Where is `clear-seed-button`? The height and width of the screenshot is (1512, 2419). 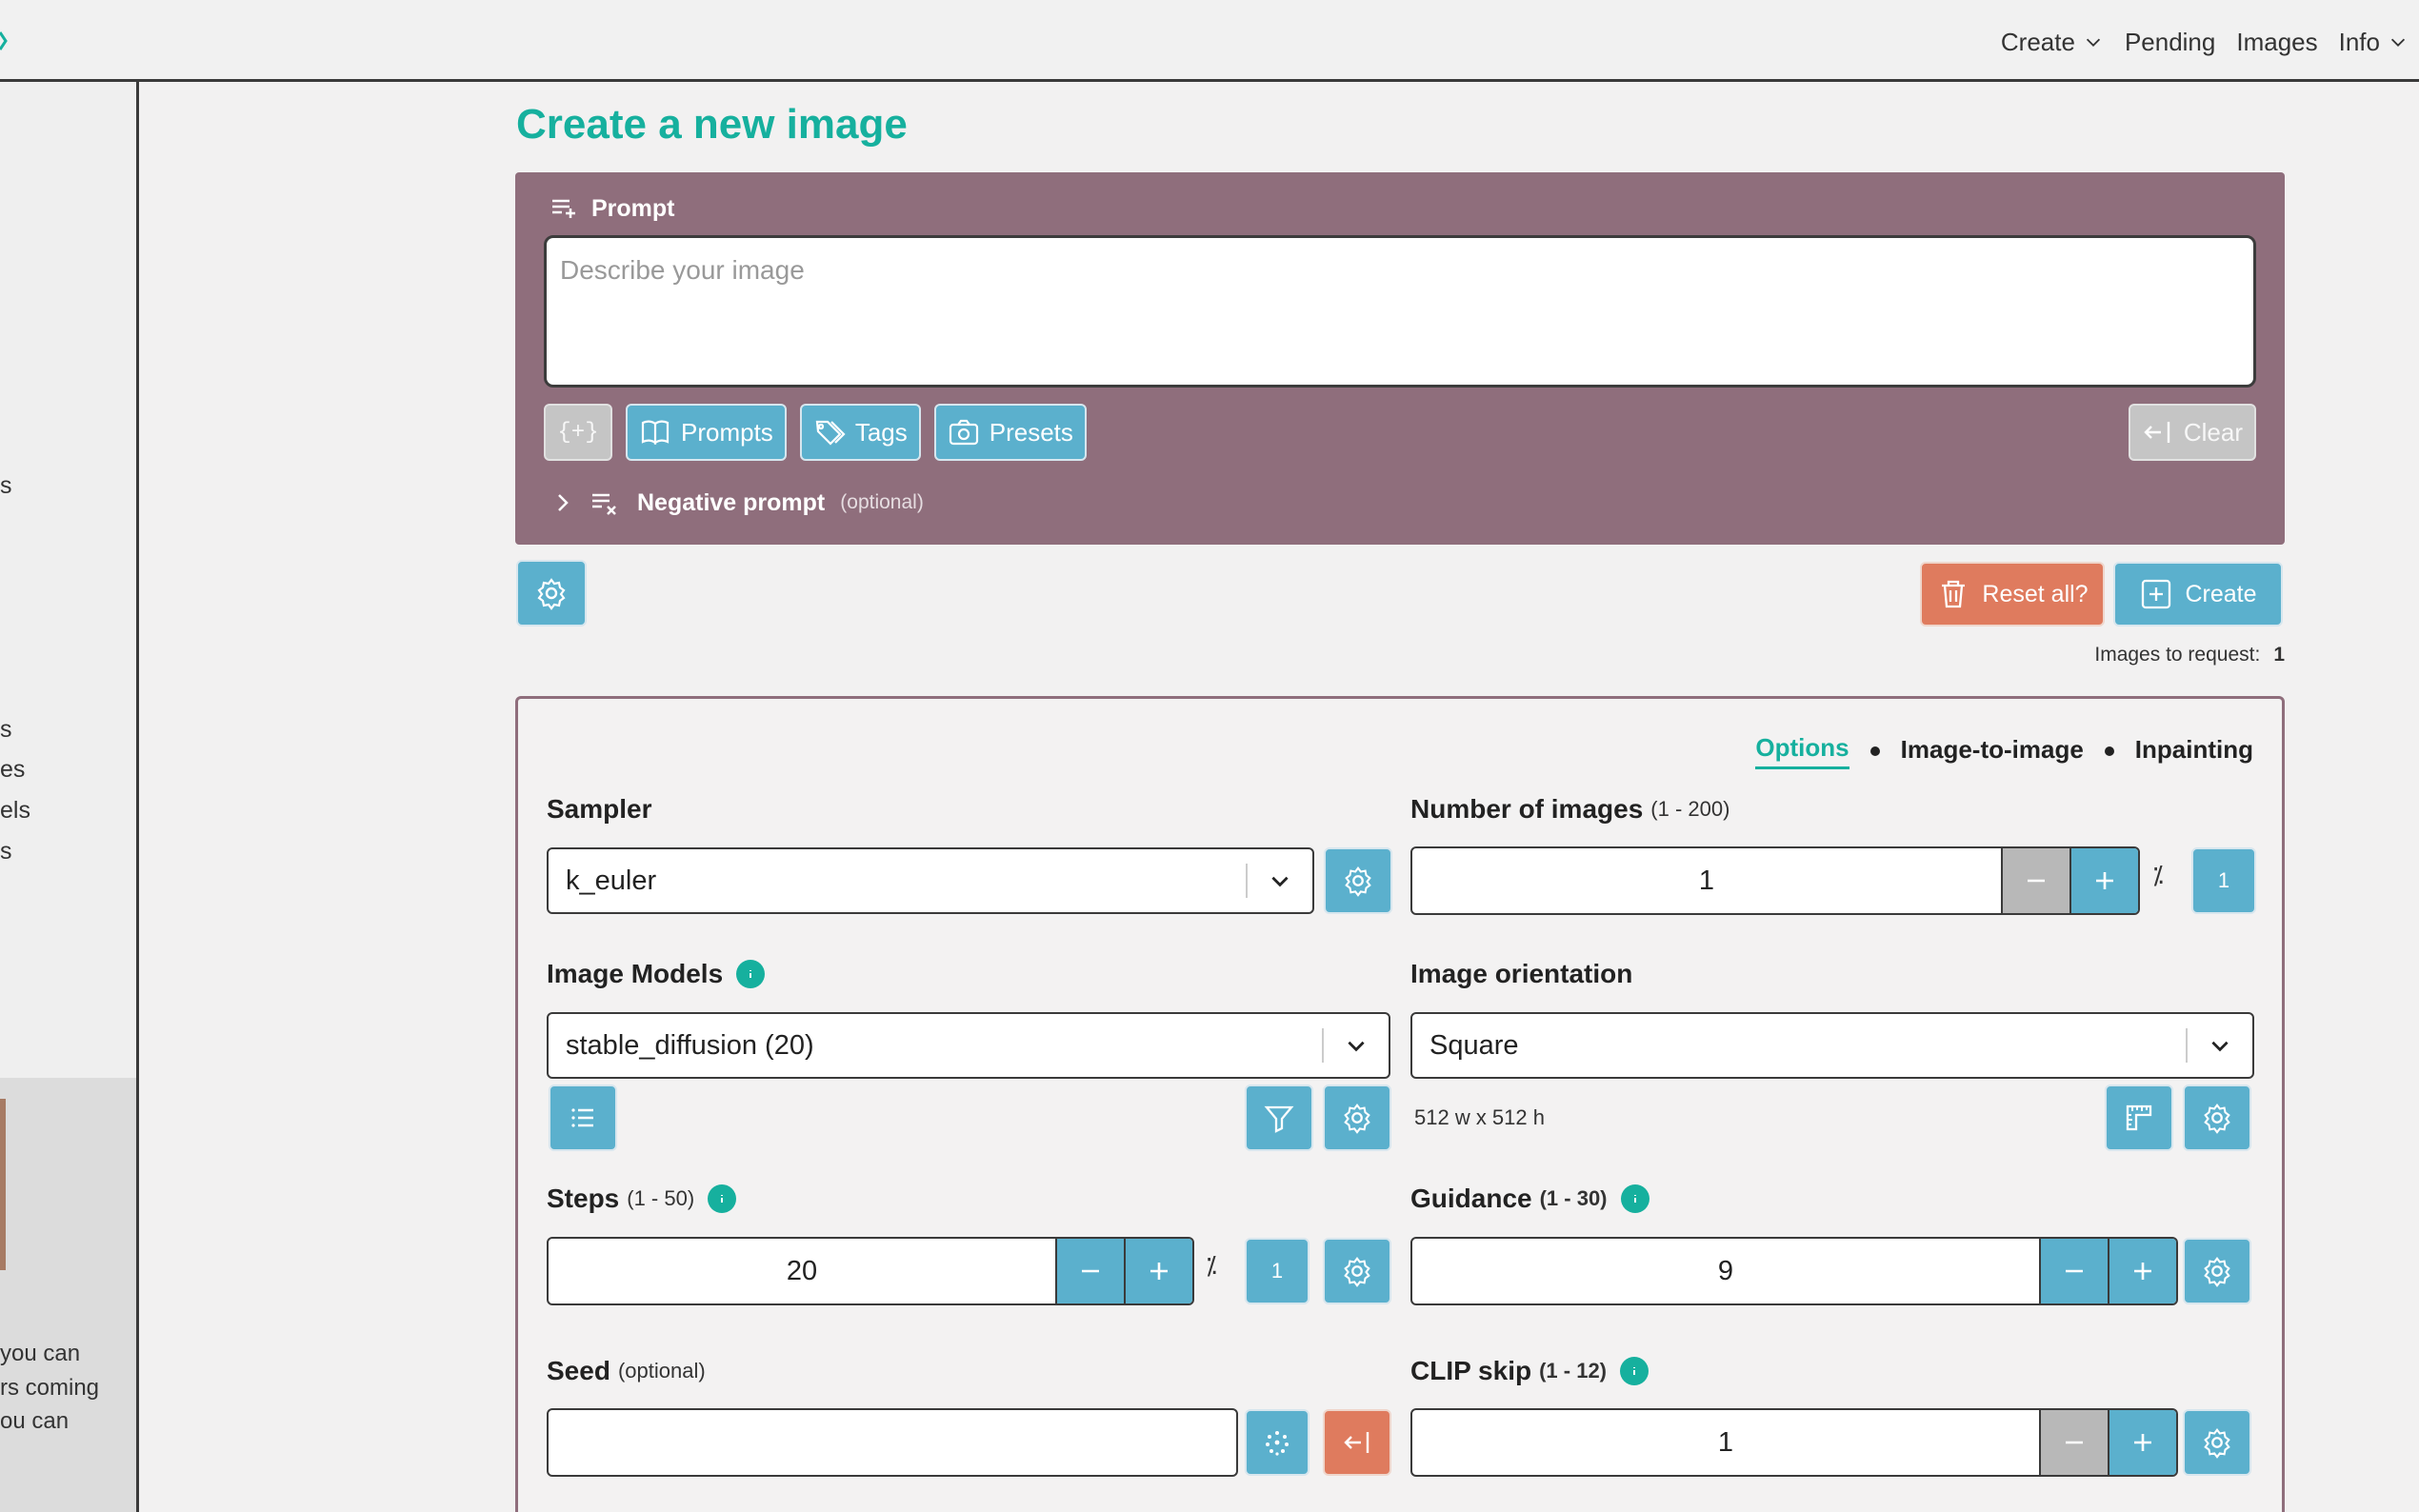
clear-seed-button is located at coordinates (1357, 1442).